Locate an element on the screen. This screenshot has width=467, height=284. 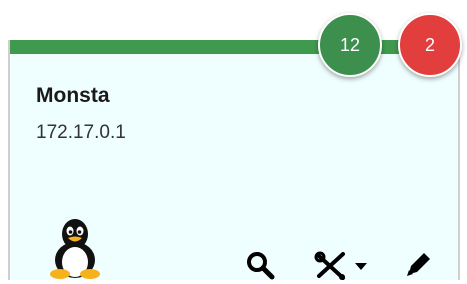
badge-red-count: 2 is located at coordinates (430, 45).